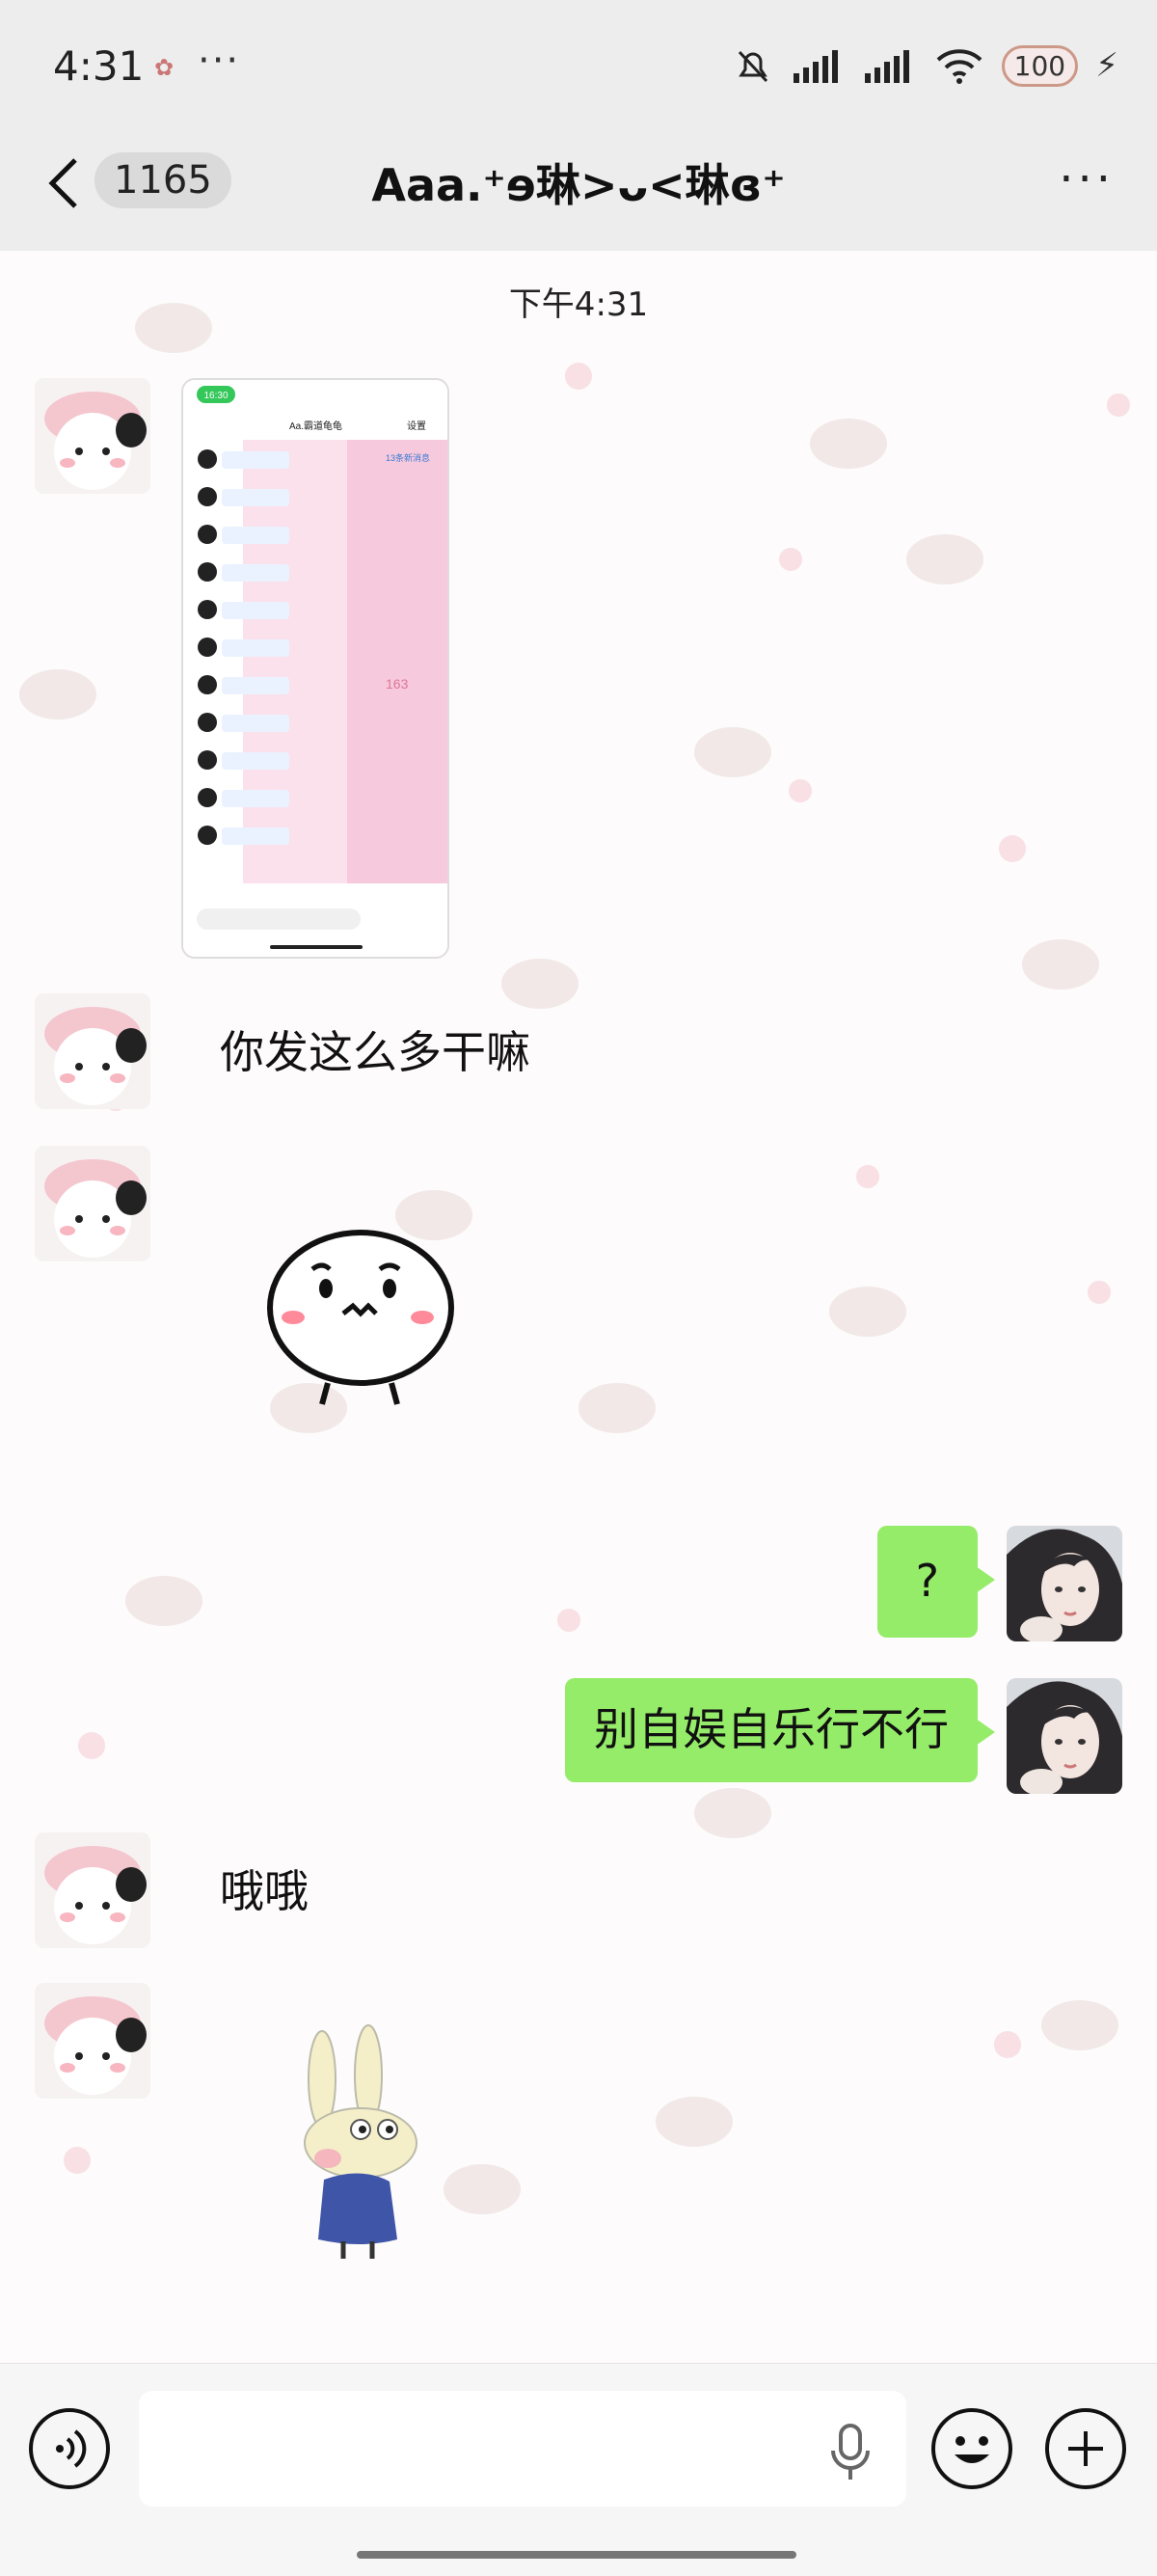  I want to click on thumb-title: Aa.霸道龟龟, so click(315, 426).